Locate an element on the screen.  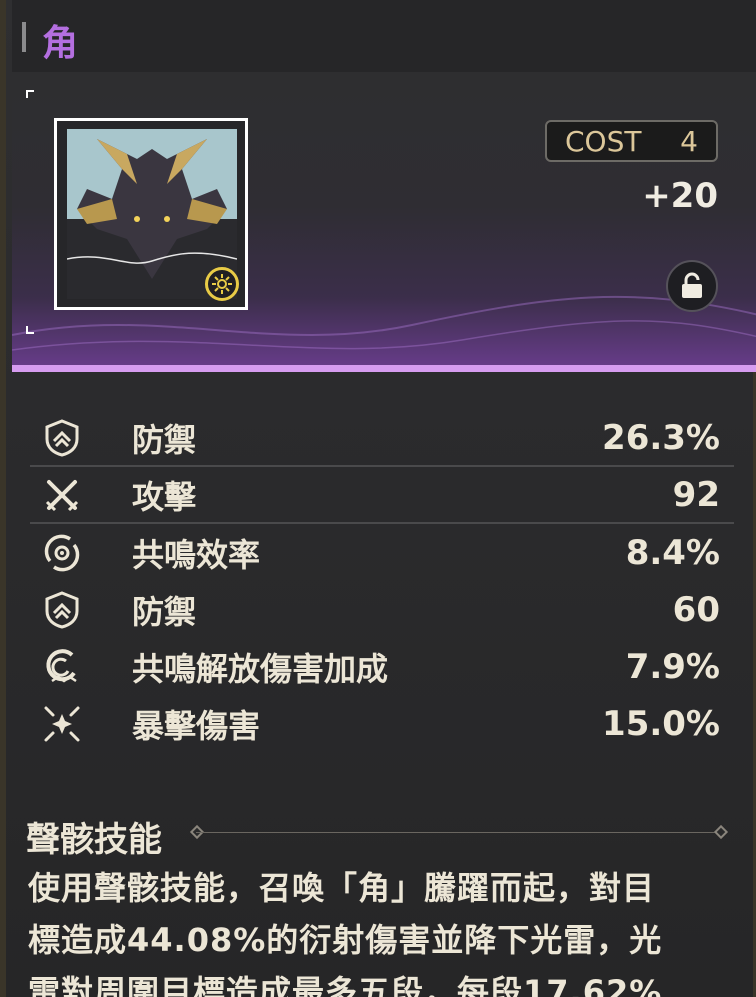
stat-label: 暴擊傷害 is located at coordinates (196, 725).